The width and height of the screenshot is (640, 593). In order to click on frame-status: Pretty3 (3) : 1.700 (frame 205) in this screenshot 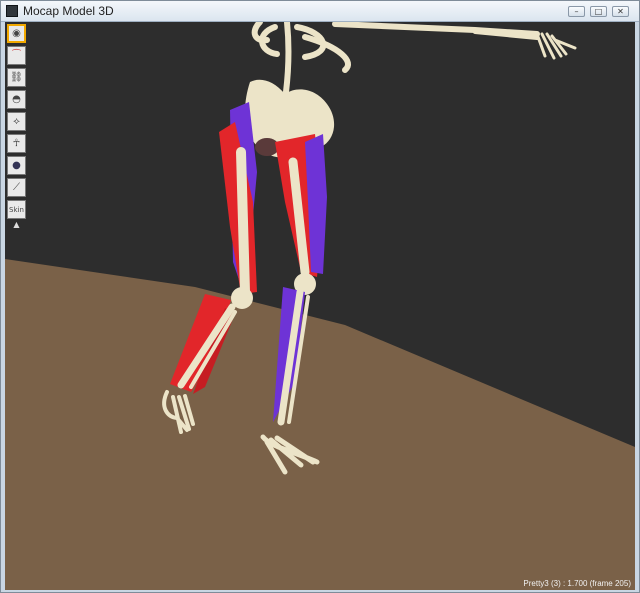, I will do `click(577, 583)`.